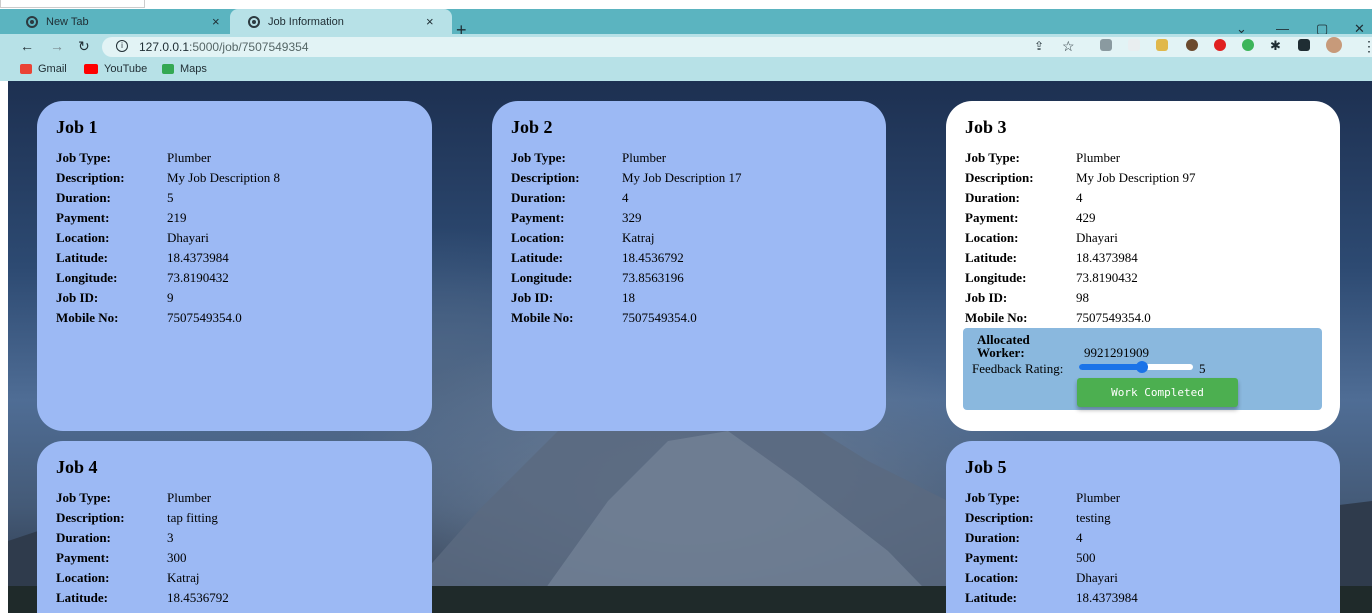  What do you see at coordinates (1110, 367) in the screenshot?
I see `slider-fill` at bounding box center [1110, 367].